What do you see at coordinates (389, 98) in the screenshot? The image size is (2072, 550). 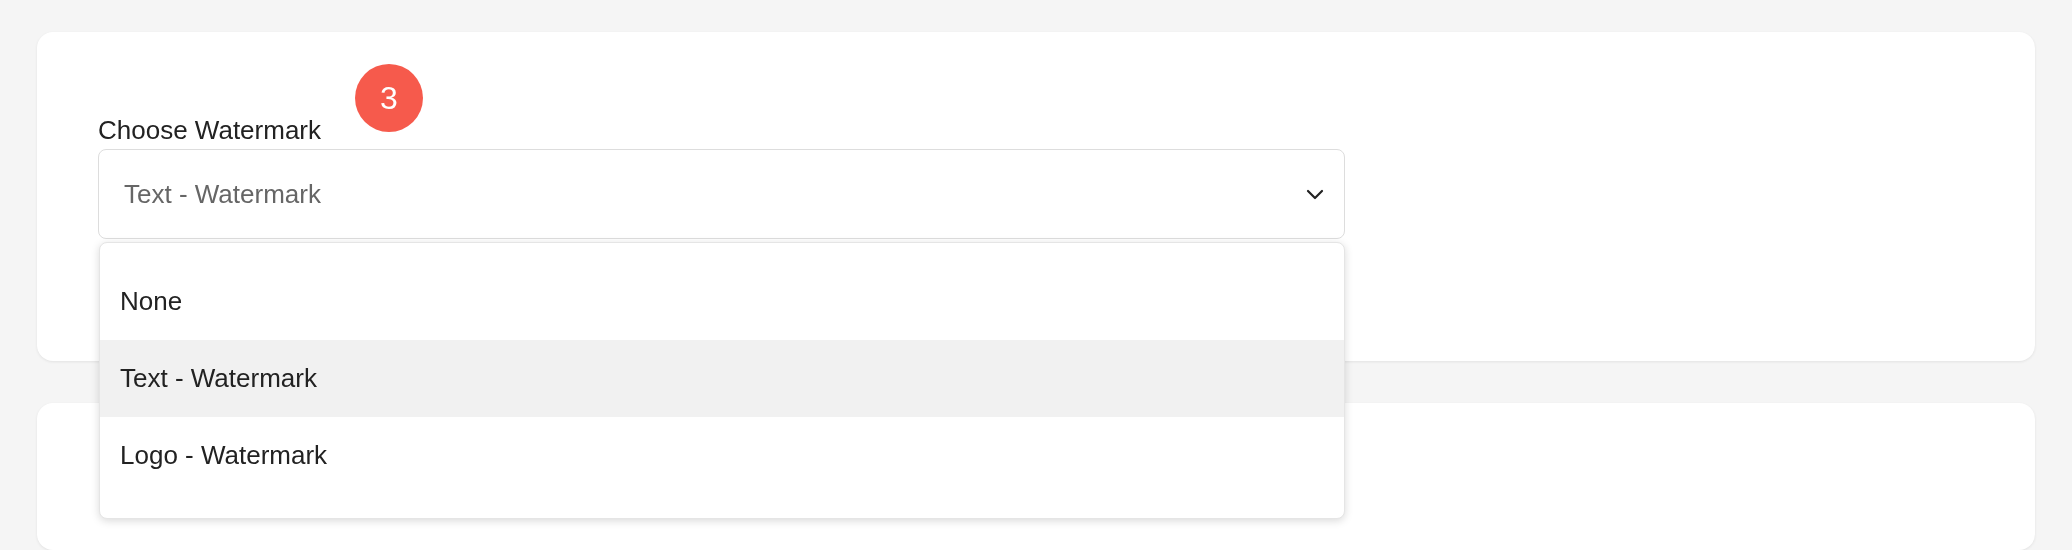 I see `step-badge: 3` at bounding box center [389, 98].